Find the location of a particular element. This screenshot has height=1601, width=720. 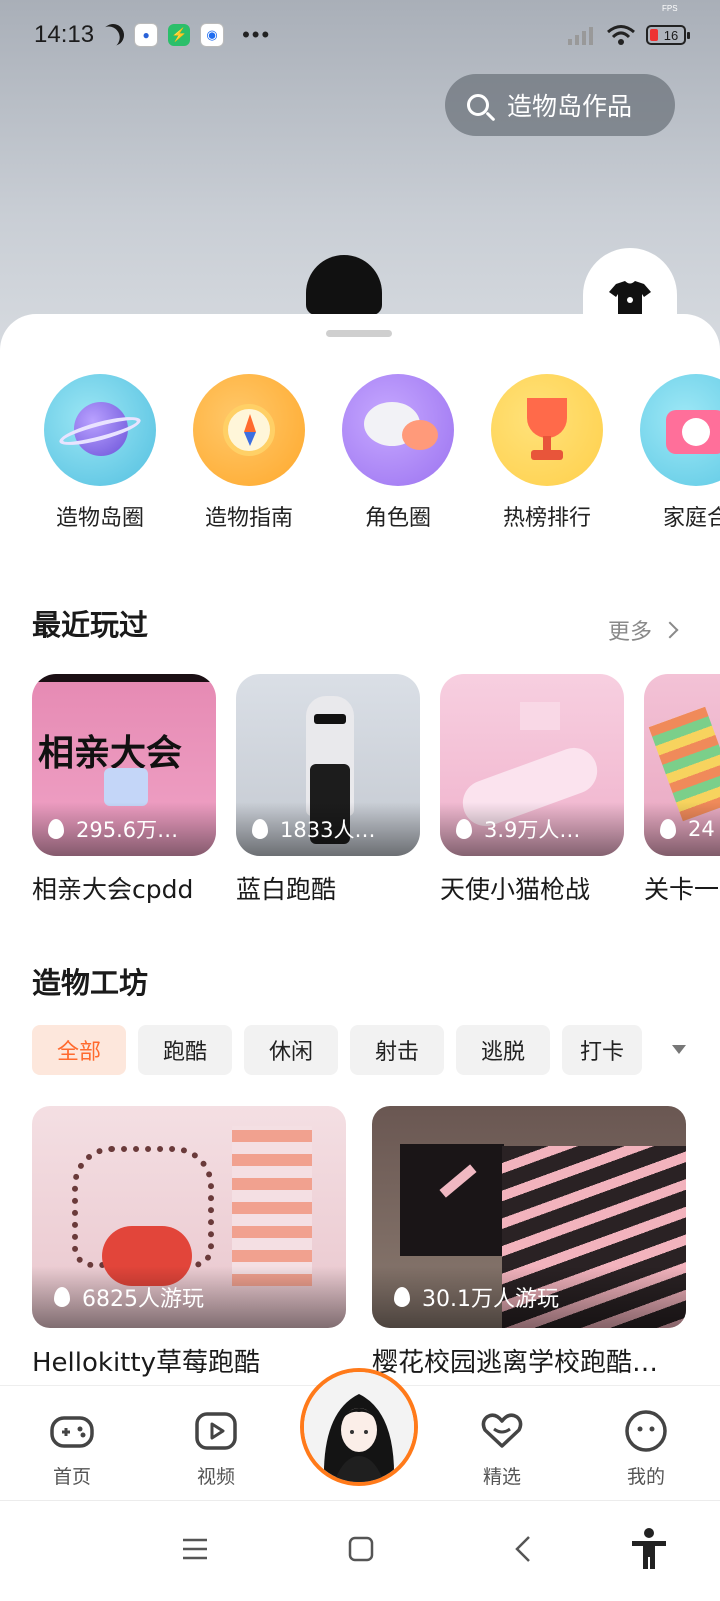

menu-icon is located at coordinates (195, 1549).